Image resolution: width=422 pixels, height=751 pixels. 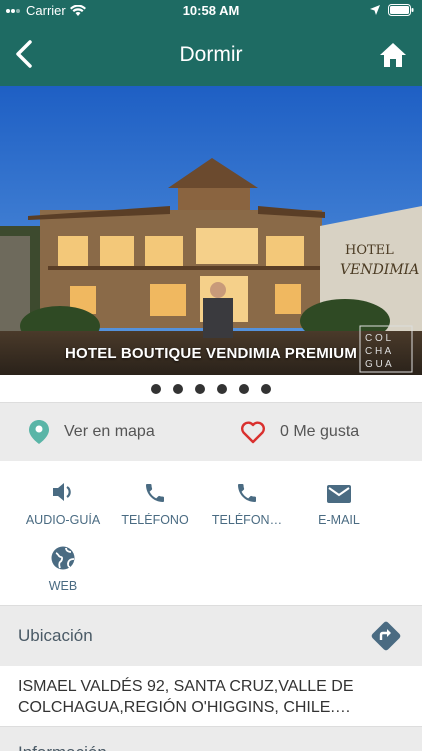 What do you see at coordinates (379, 270) in the screenshot?
I see `svg-text: VENDIMIA` at bounding box center [379, 270].